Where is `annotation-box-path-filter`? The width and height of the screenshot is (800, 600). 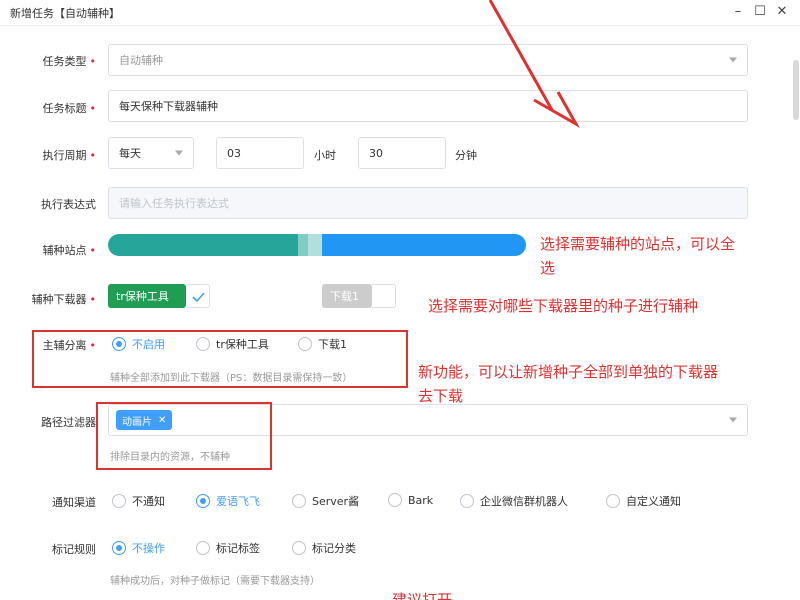 annotation-box-path-filter is located at coordinates (184, 436).